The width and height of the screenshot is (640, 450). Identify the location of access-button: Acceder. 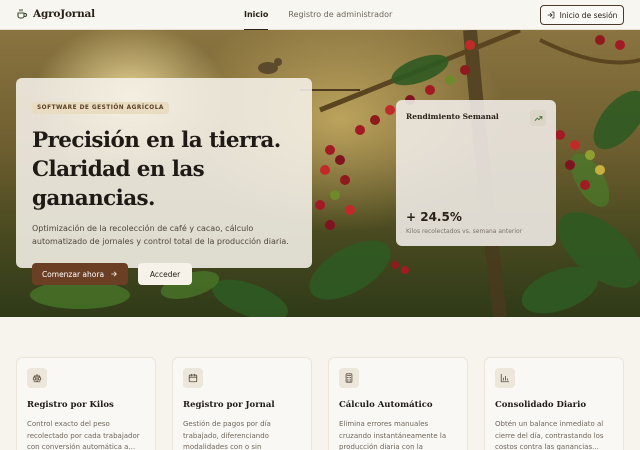
(165, 274).